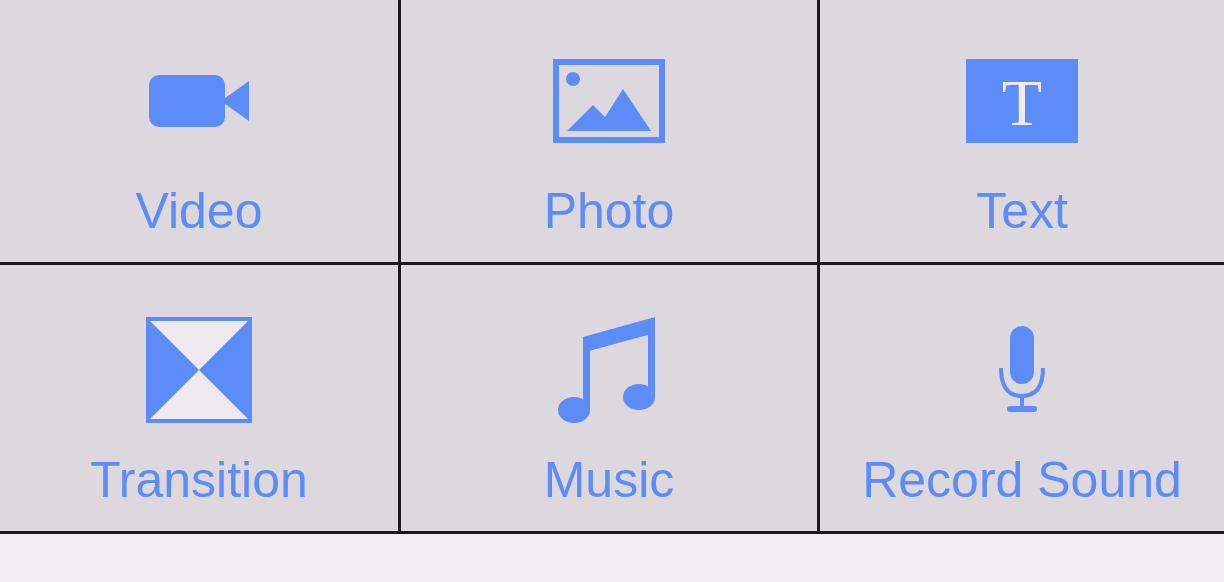 This screenshot has height=582, width=1224. I want to click on video-camera-icon, so click(199, 101).